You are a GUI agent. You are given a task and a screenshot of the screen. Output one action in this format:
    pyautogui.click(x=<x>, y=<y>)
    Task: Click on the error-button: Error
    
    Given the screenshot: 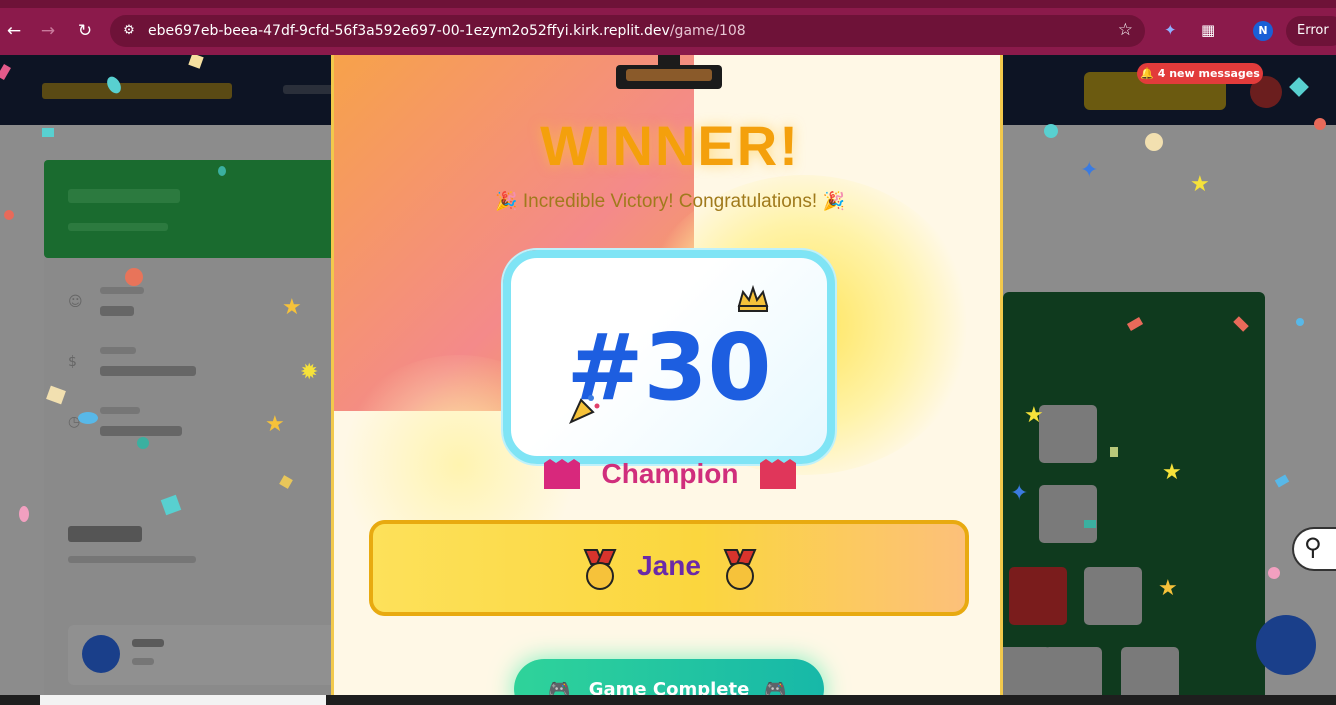 What is the action you would take?
    pyautogui.click(x=1311, y=31)
    